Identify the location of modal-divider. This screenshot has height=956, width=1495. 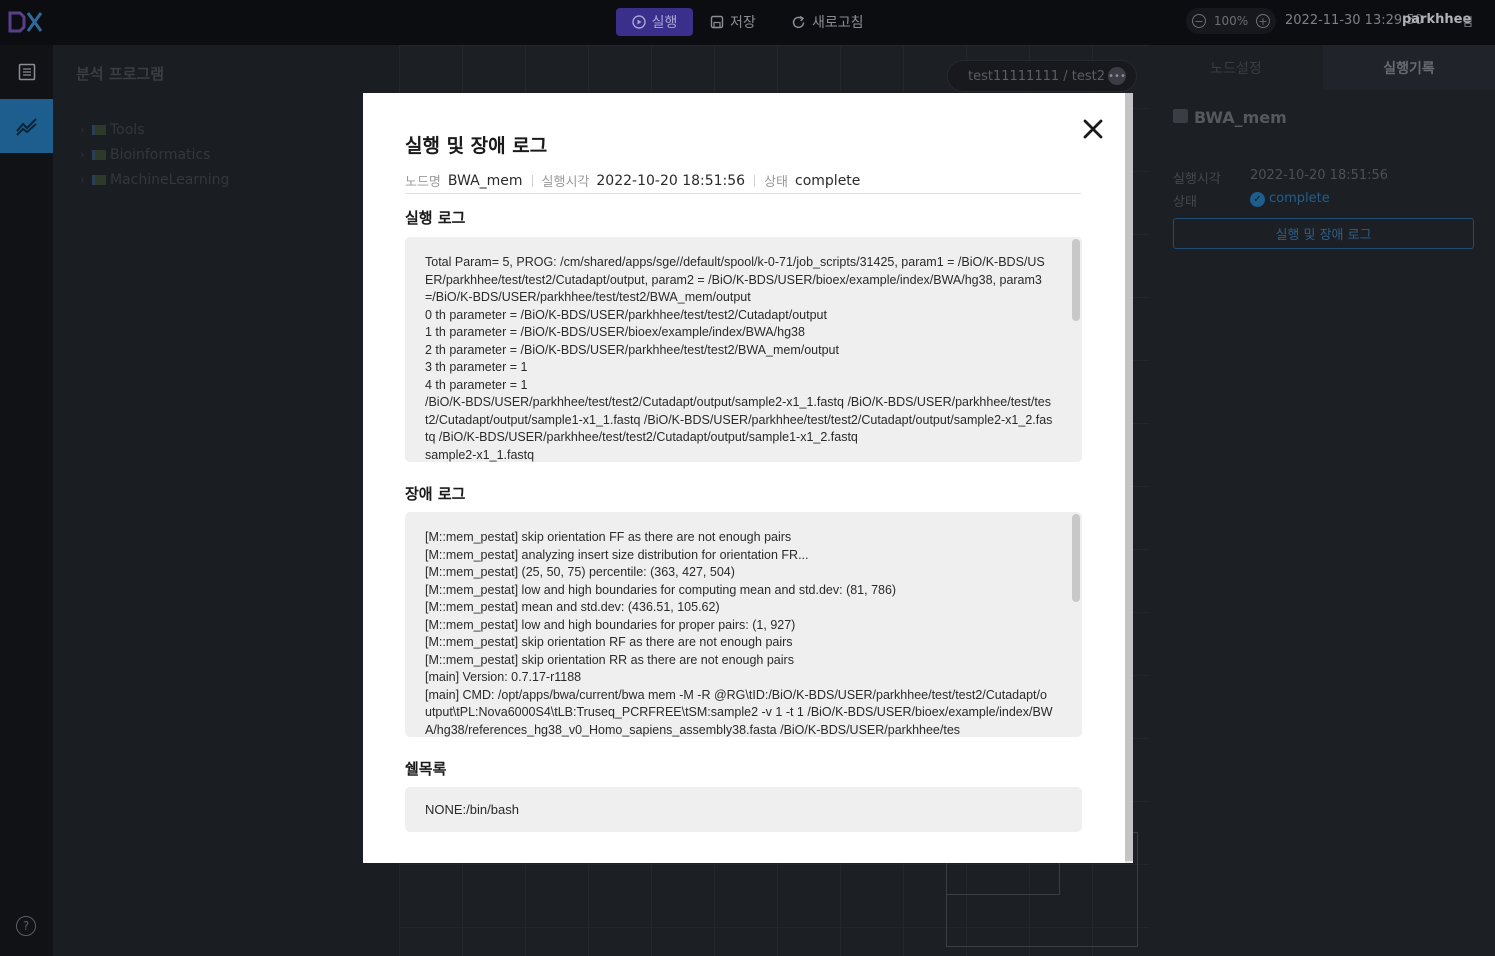
(743, 193).